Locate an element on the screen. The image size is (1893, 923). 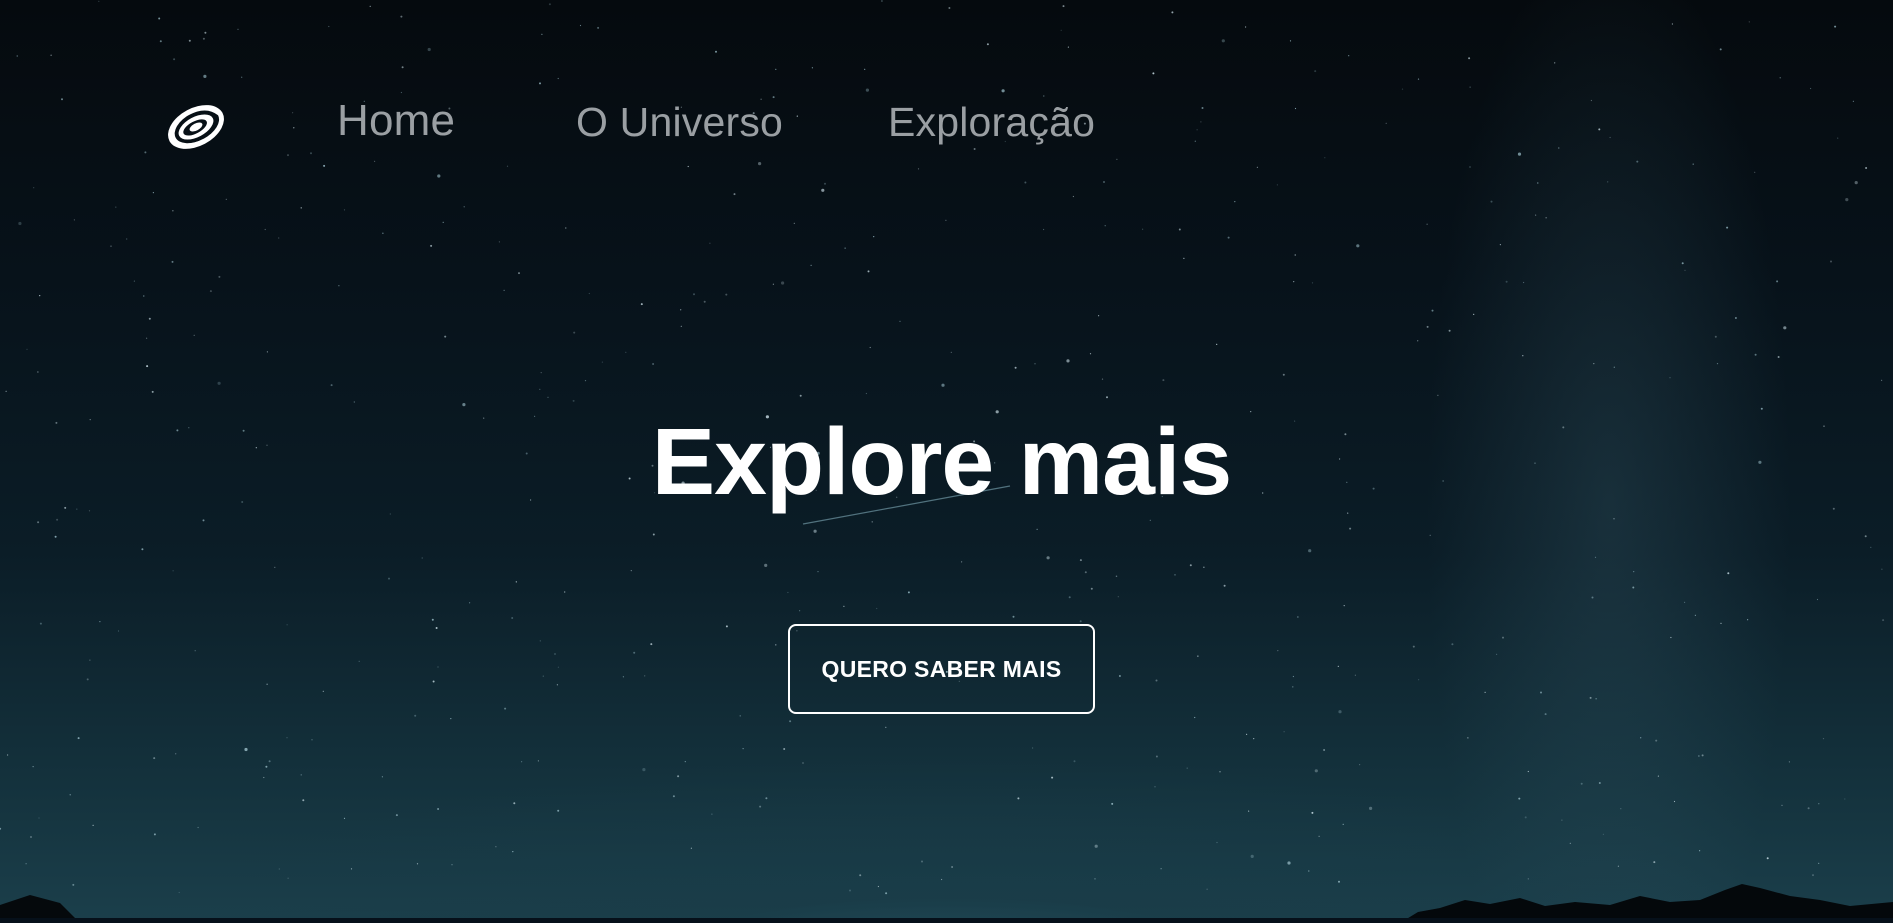
nav-link-home: Home is located at coordinates (396, 121).